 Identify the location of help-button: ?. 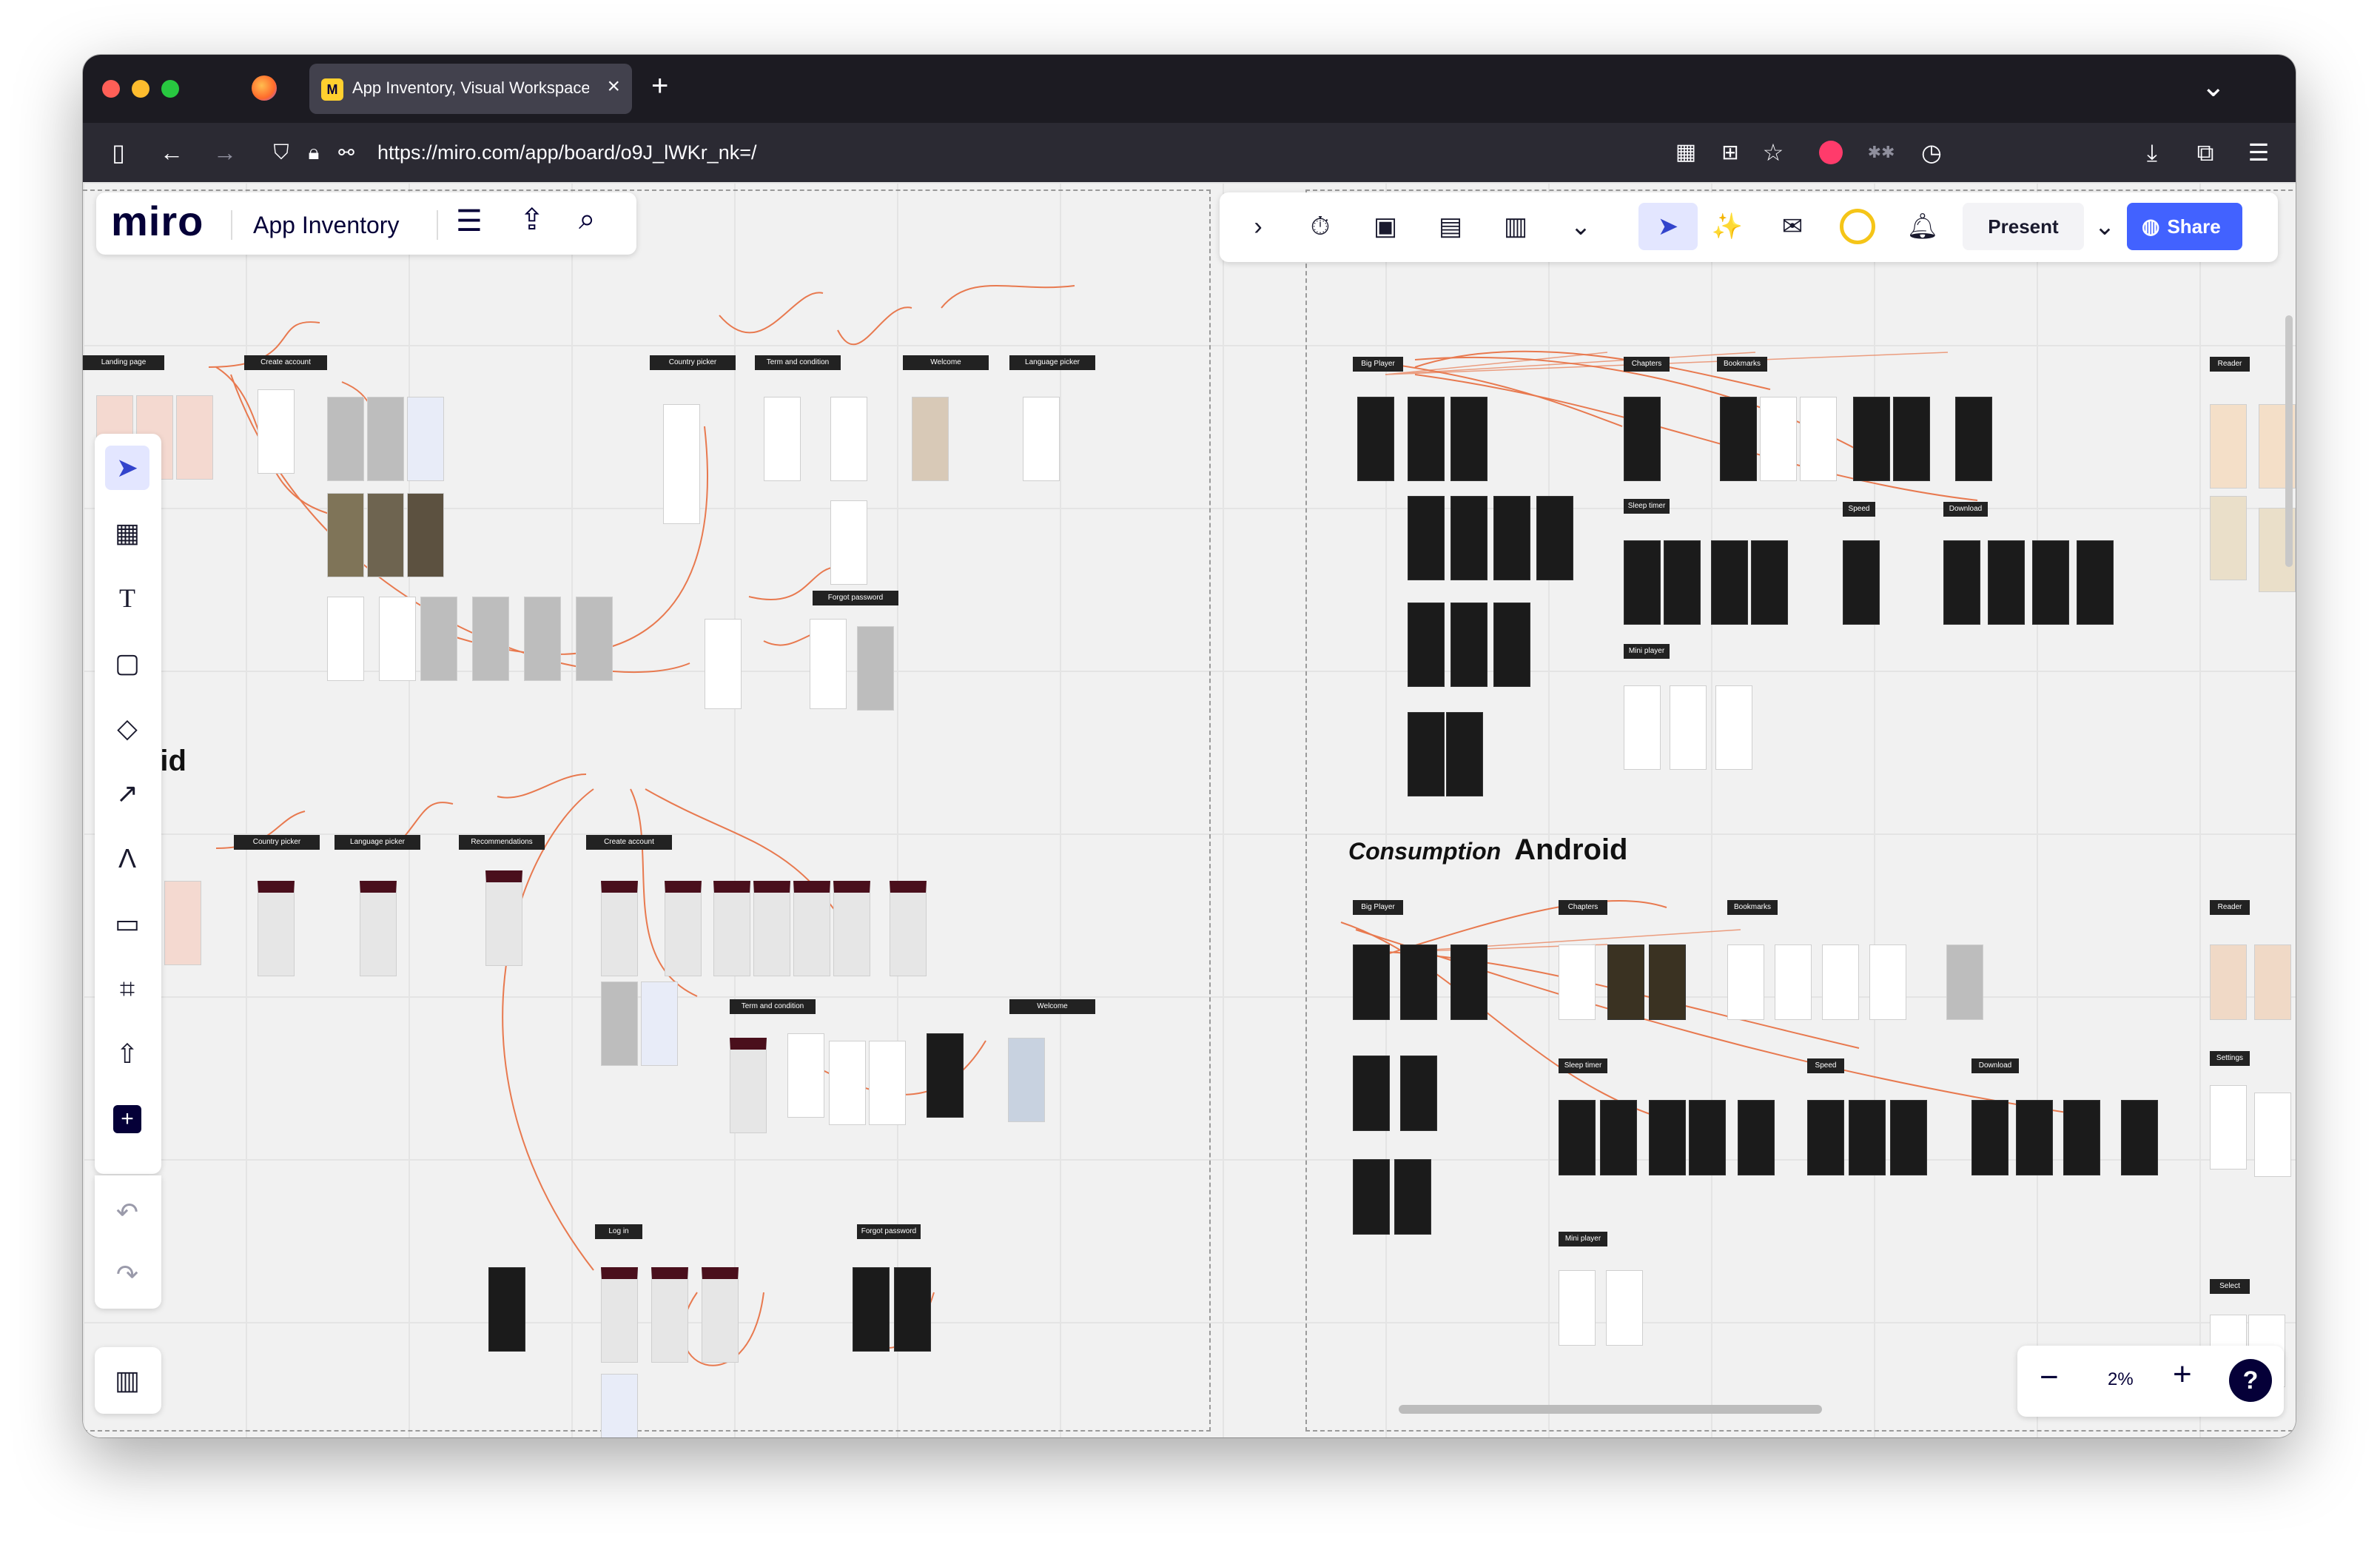
(2250, 1380).